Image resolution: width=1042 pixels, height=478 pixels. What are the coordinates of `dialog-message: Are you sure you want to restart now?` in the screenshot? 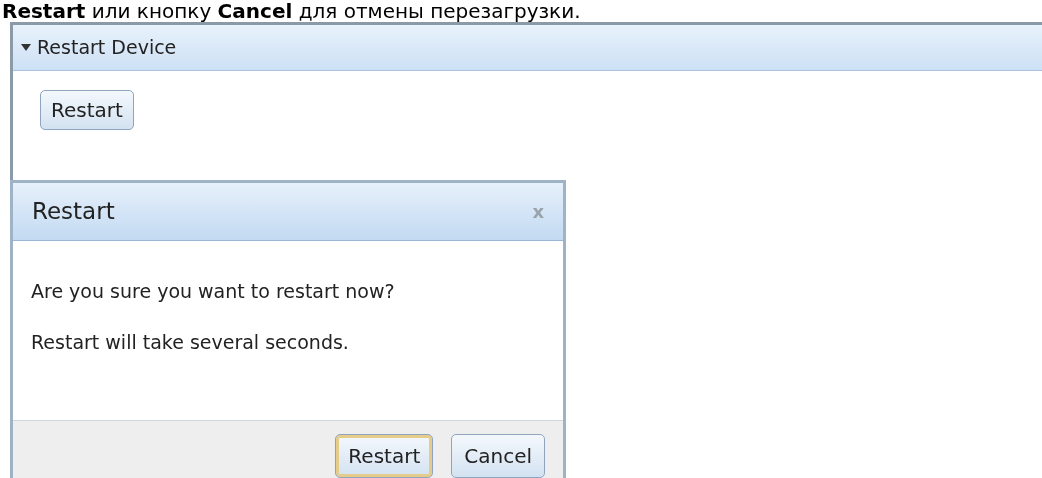 It's located at (213, 291).